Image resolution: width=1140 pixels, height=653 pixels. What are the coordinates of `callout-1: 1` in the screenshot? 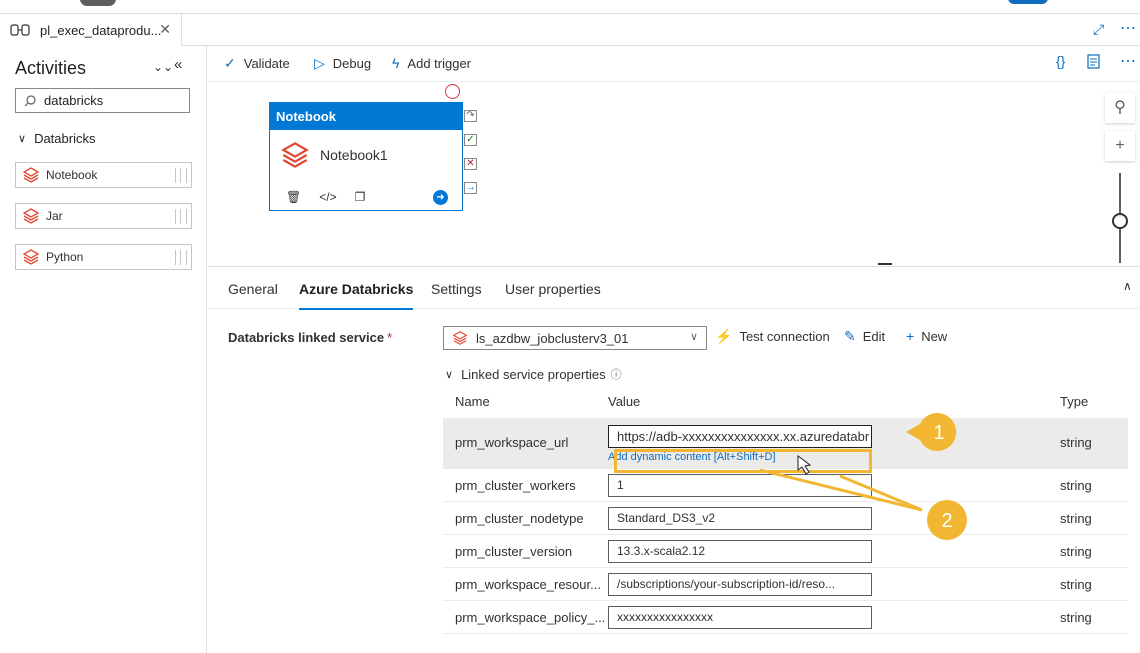 It's located at (931, 432).